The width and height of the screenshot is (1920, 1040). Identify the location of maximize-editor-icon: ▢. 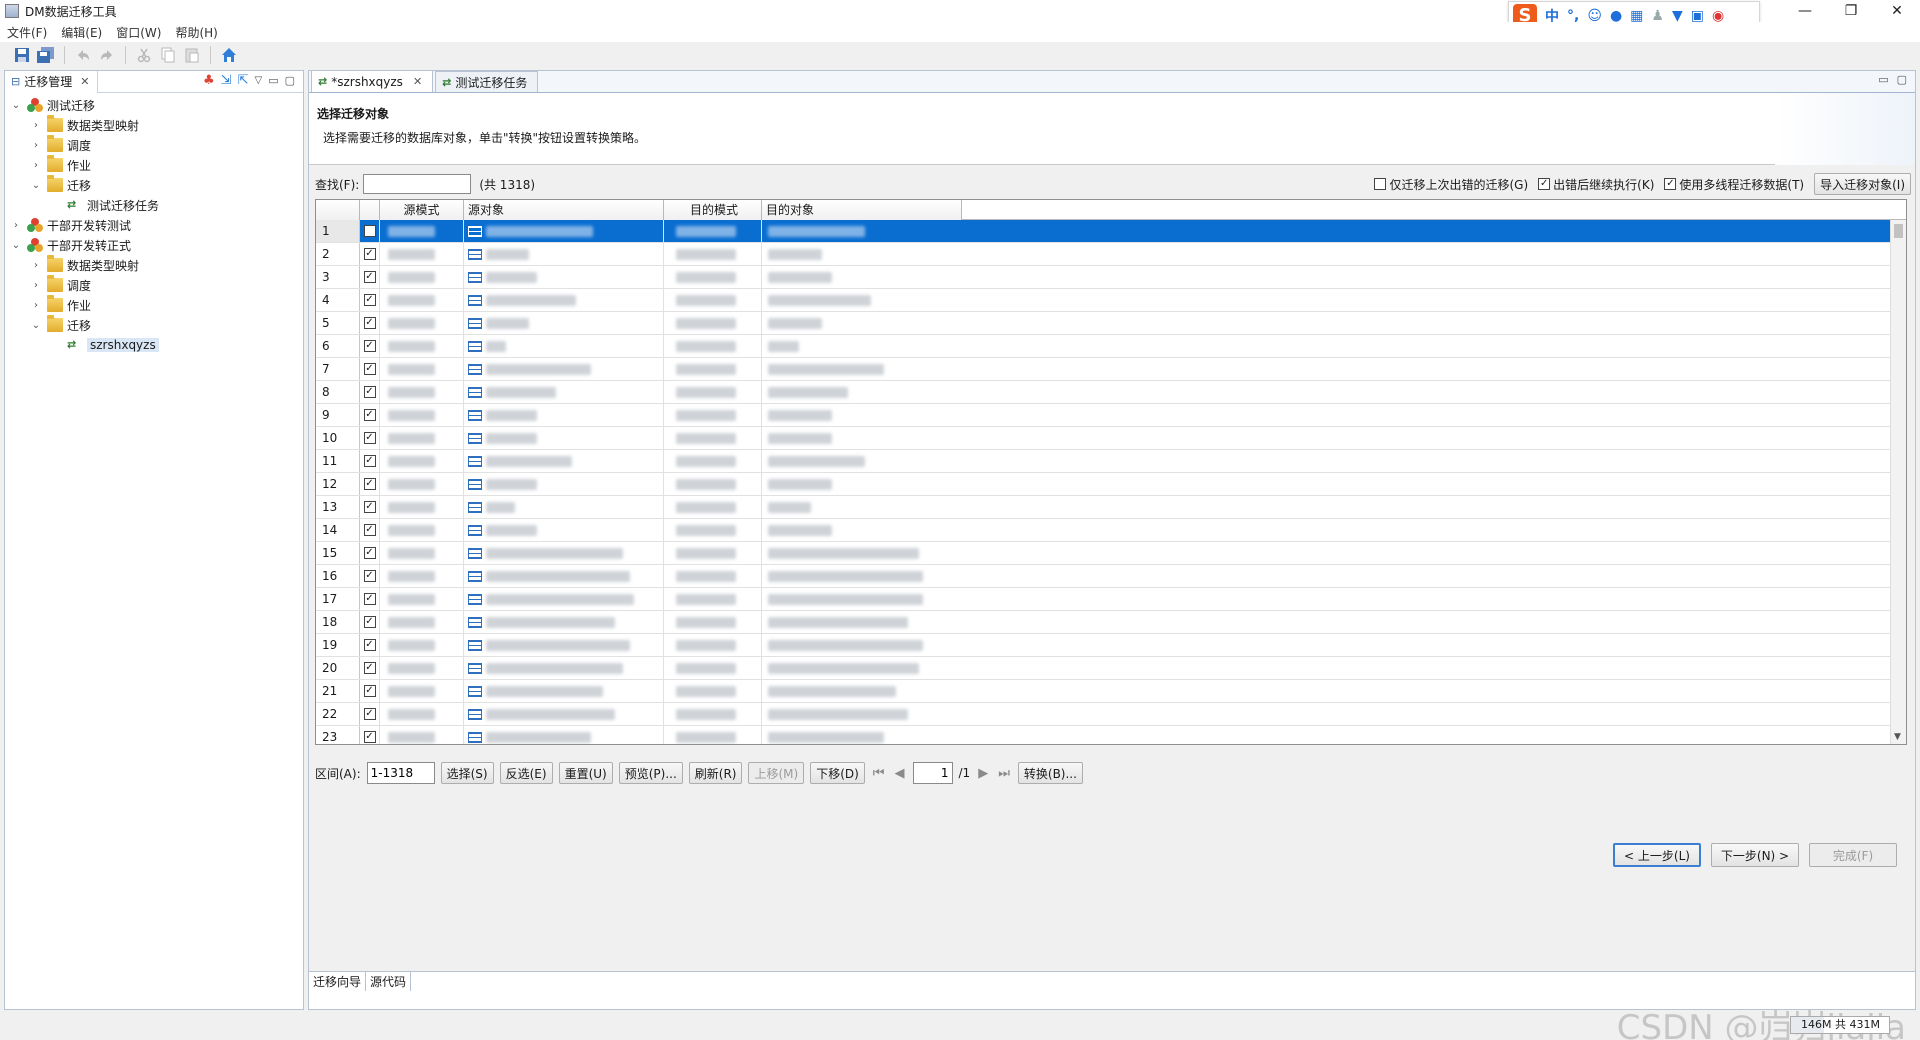
(1902, 79).